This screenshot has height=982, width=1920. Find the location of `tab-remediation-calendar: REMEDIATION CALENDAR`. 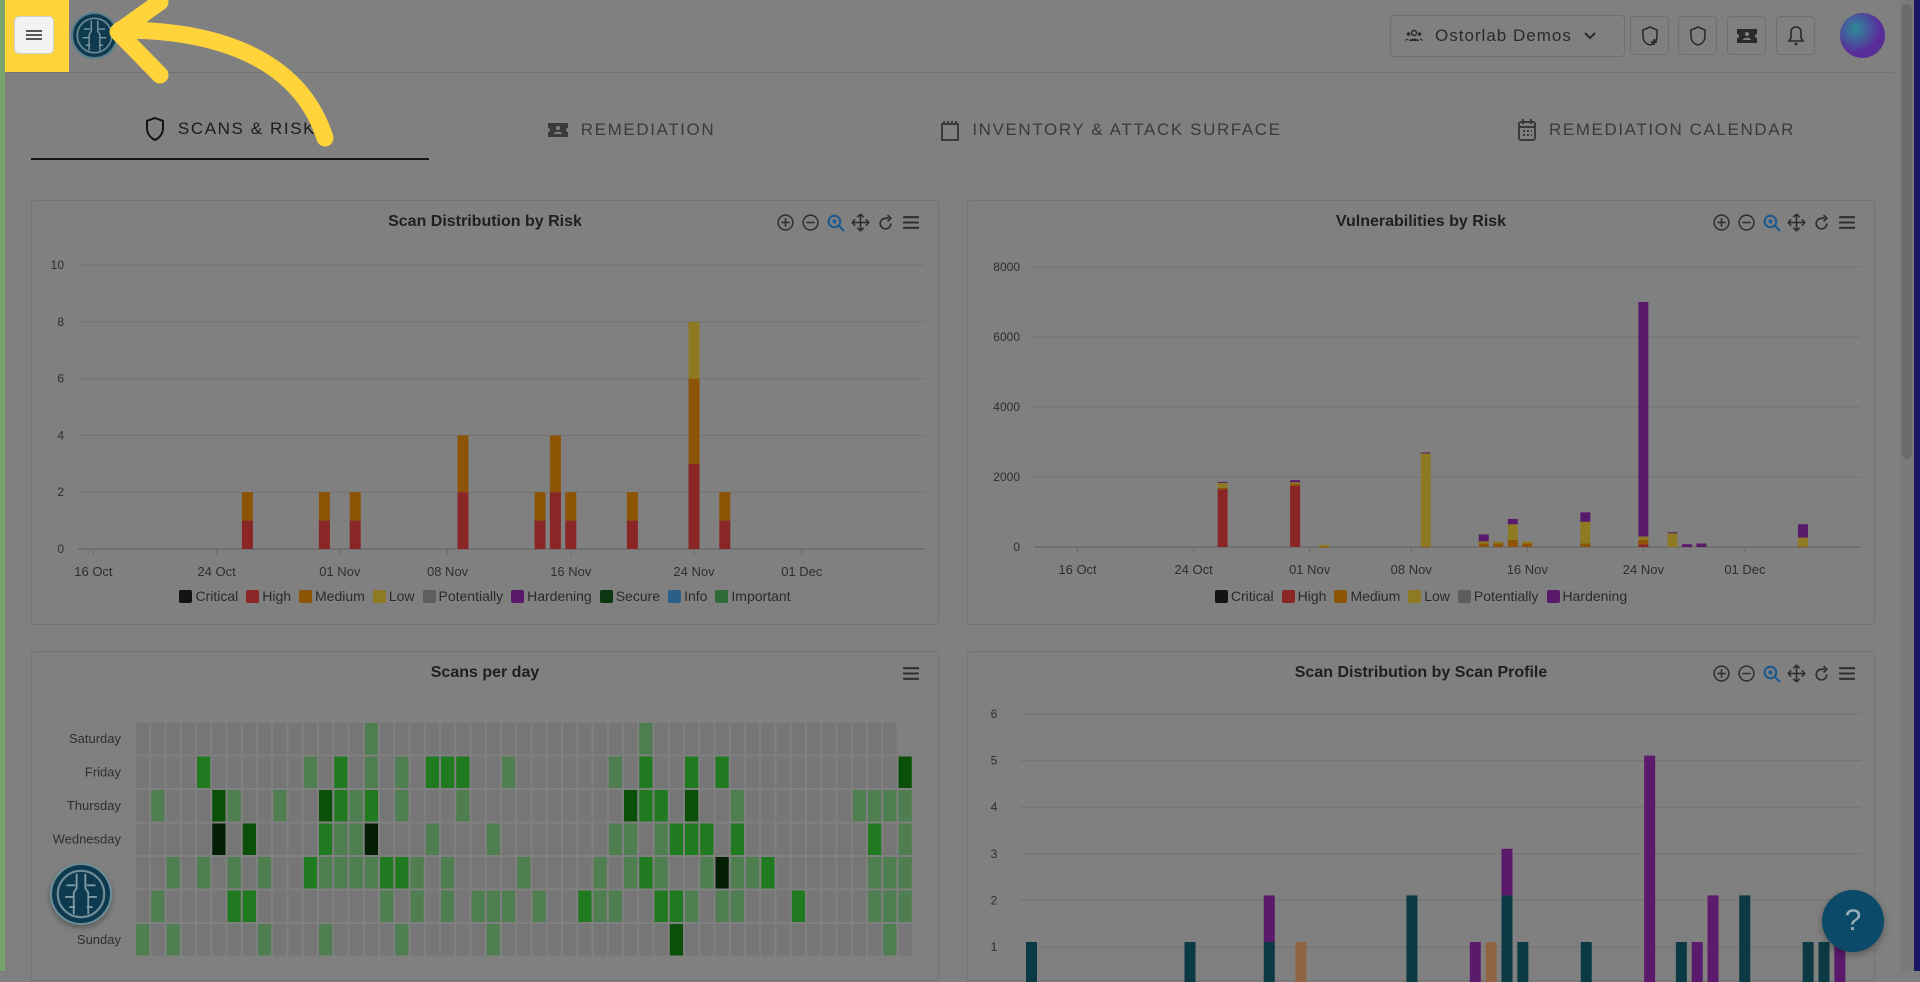

tab-remediation-calendar: REMEDIATION CALENDAR is located at coordinates (1656, 130).